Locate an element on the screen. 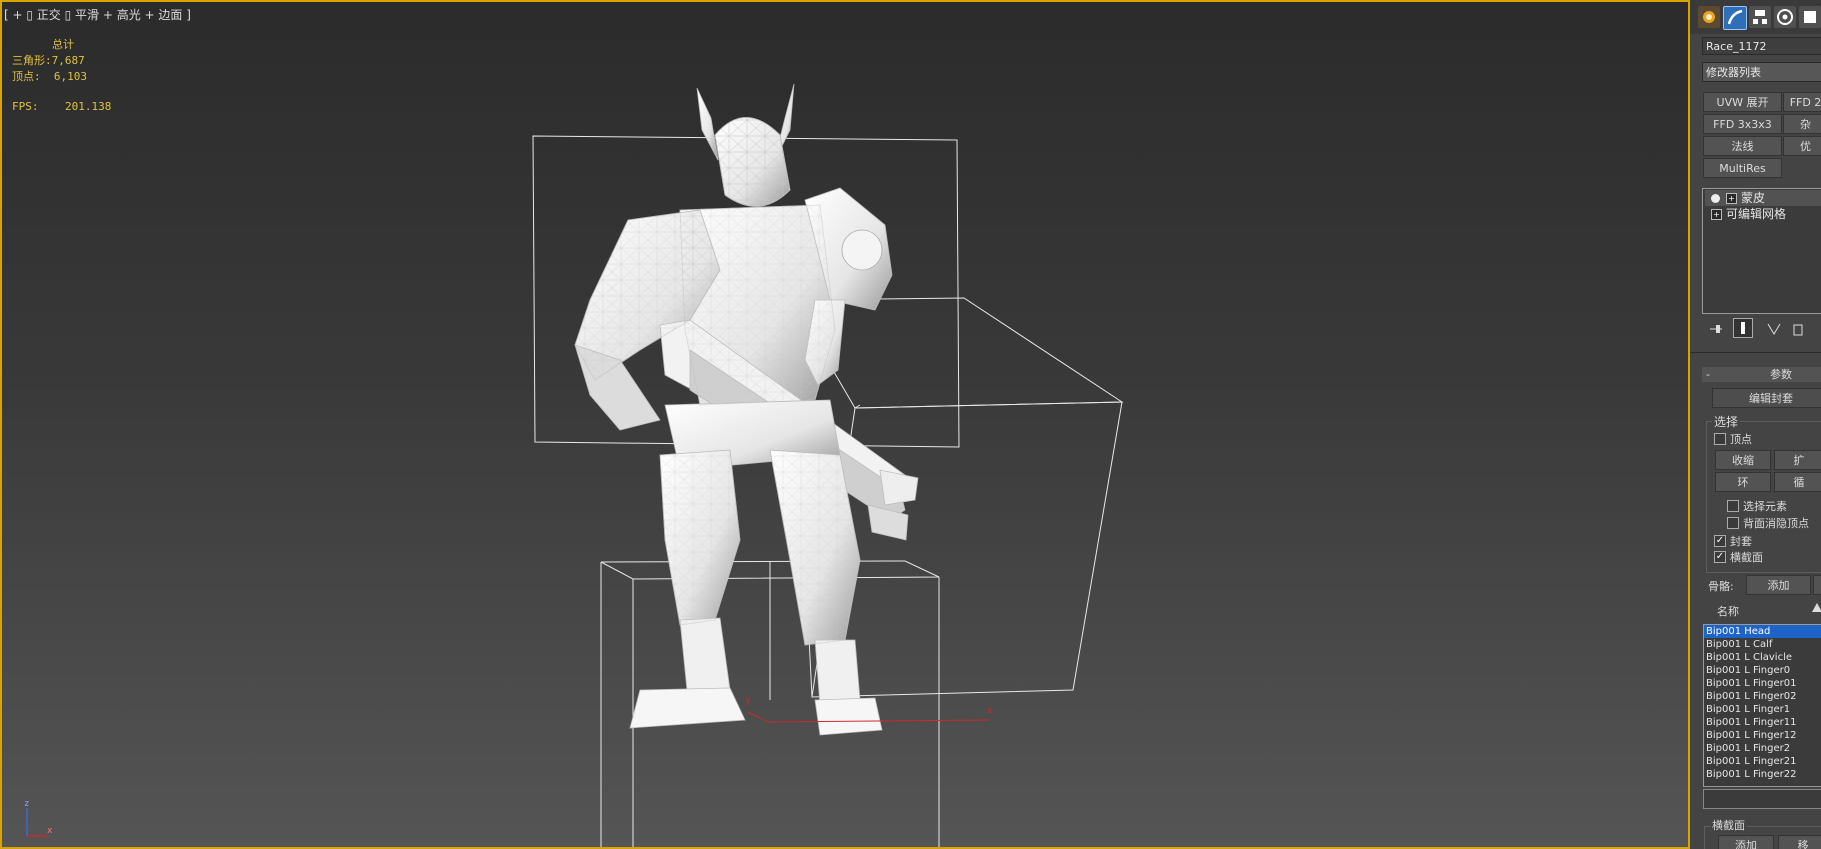 The width and height of the screenshot is (1821, 849). modifier-button-normal: 法线 is located at coordinates (1742, 146).